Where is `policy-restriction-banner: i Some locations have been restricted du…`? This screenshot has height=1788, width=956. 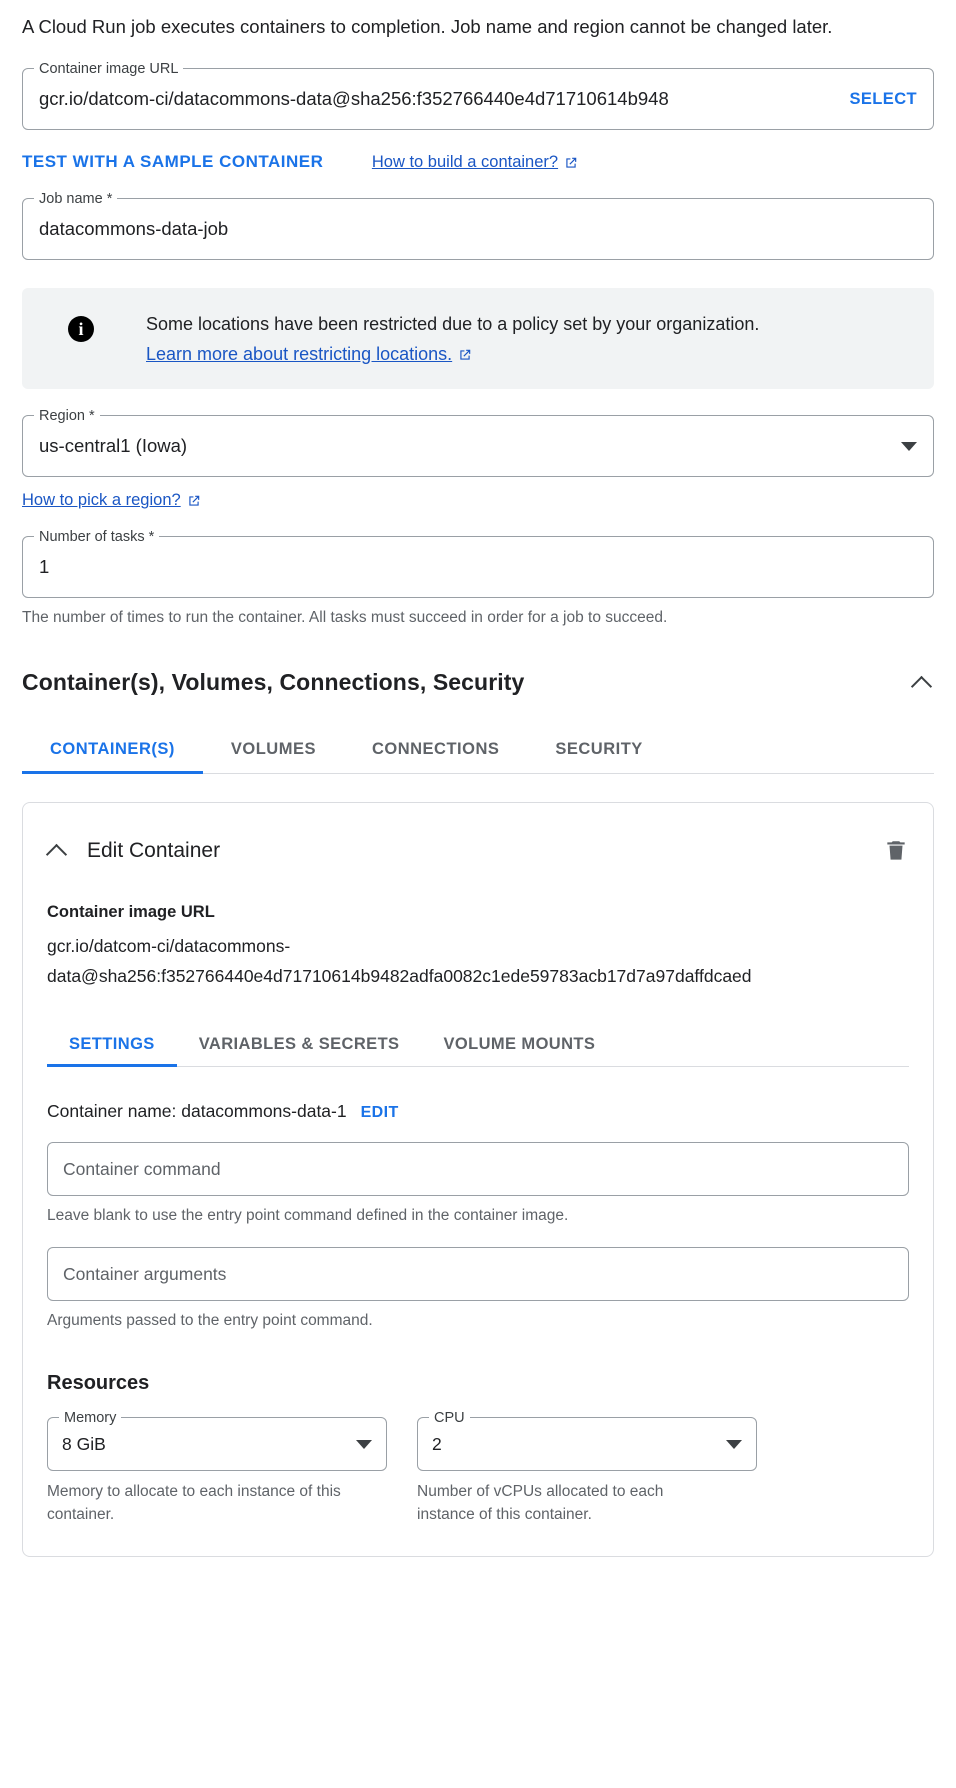 policy-restriction-banner: i Some locations have been restricted du… is located at coordinates (478, 338).